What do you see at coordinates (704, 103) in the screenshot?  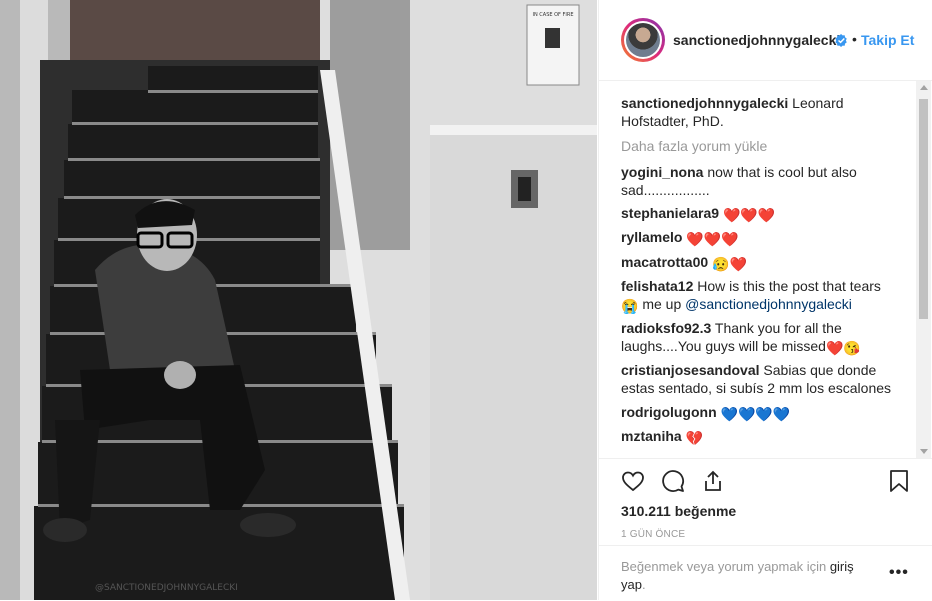 I see `caption-username: sanctionedjohnnygalecki` at bounding box center [704, 103].